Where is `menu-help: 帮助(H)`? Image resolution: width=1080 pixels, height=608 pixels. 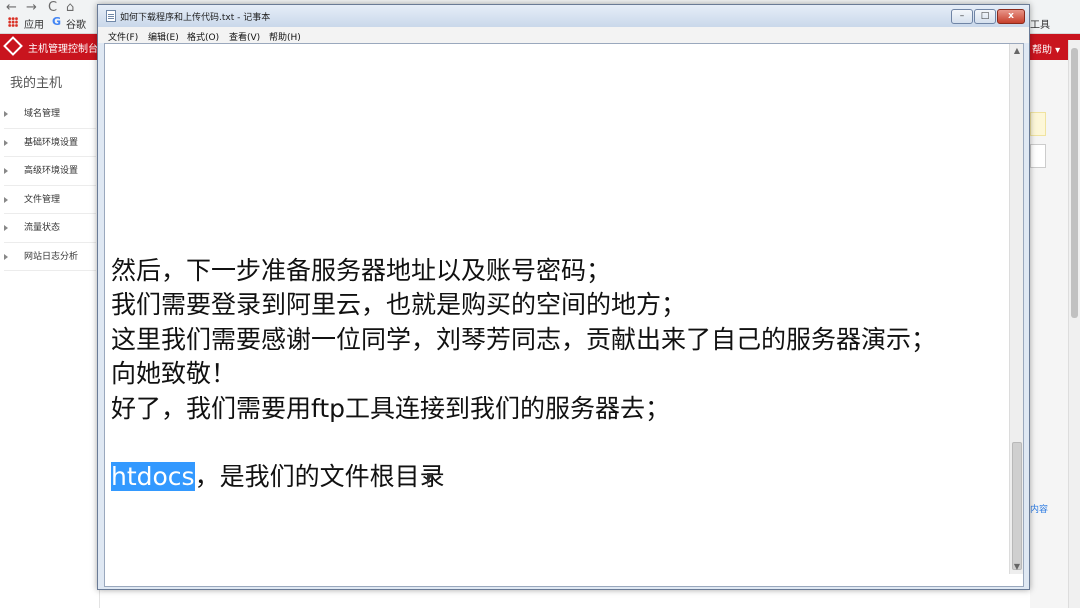
menu-help: 帮助(H) is located at coordinates (285, 36).